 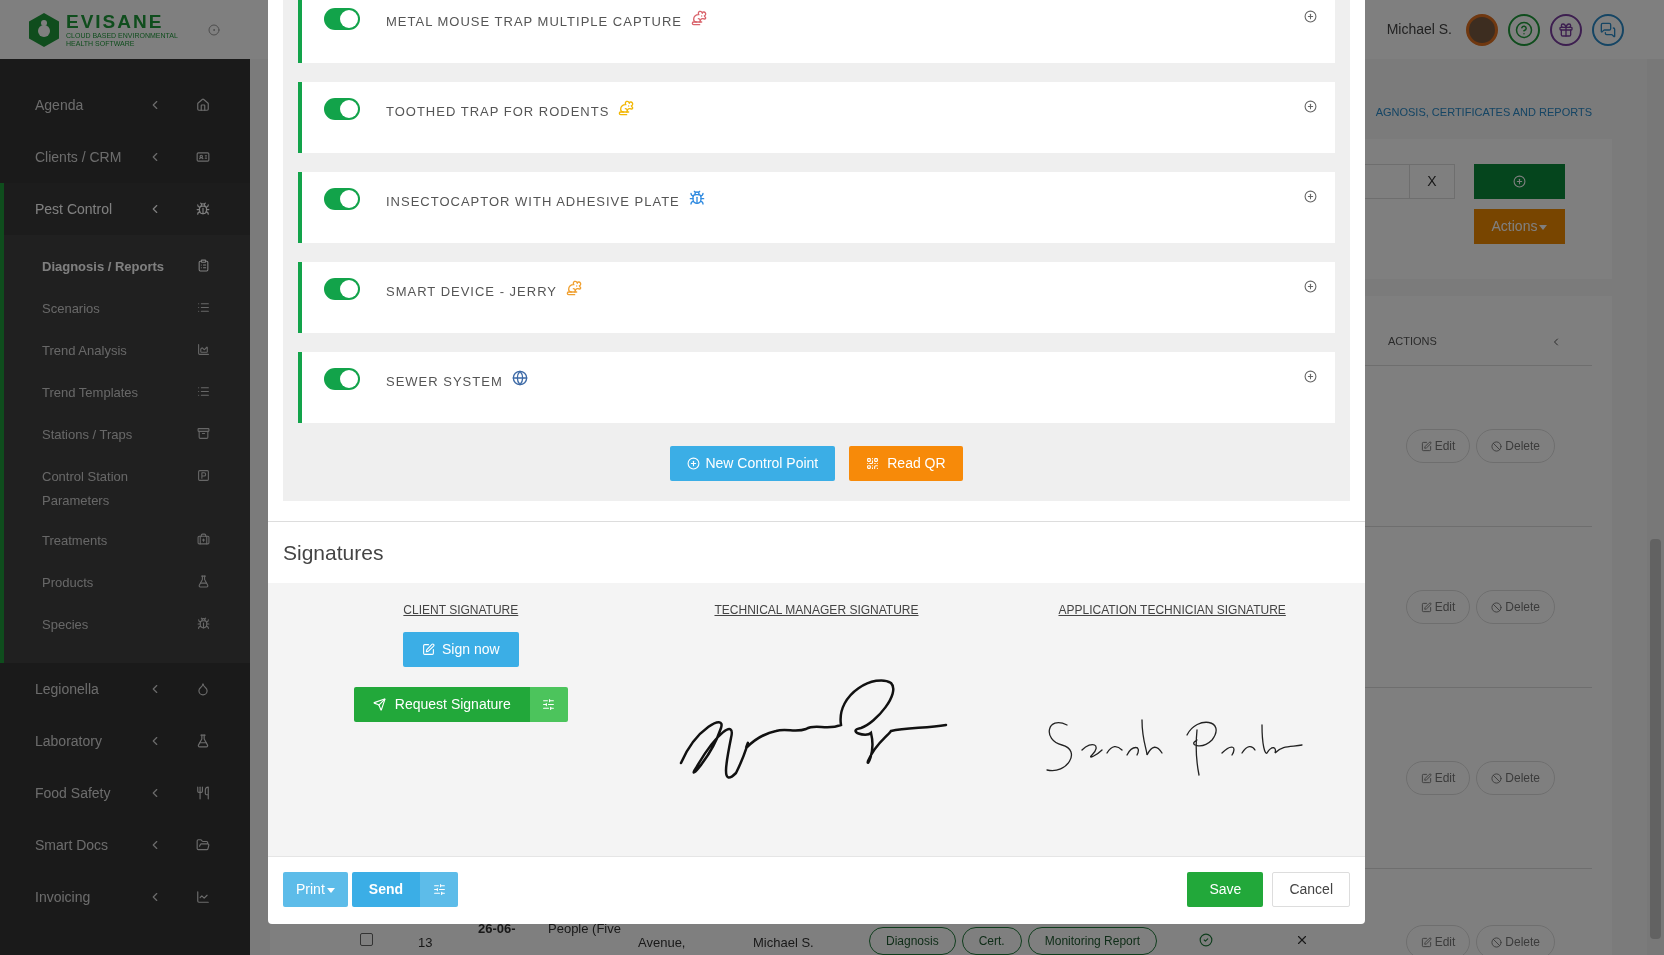 I want to click on control-point-card: TOOTHED TRAP FOR RODENTS, so click(x=816, y=117).